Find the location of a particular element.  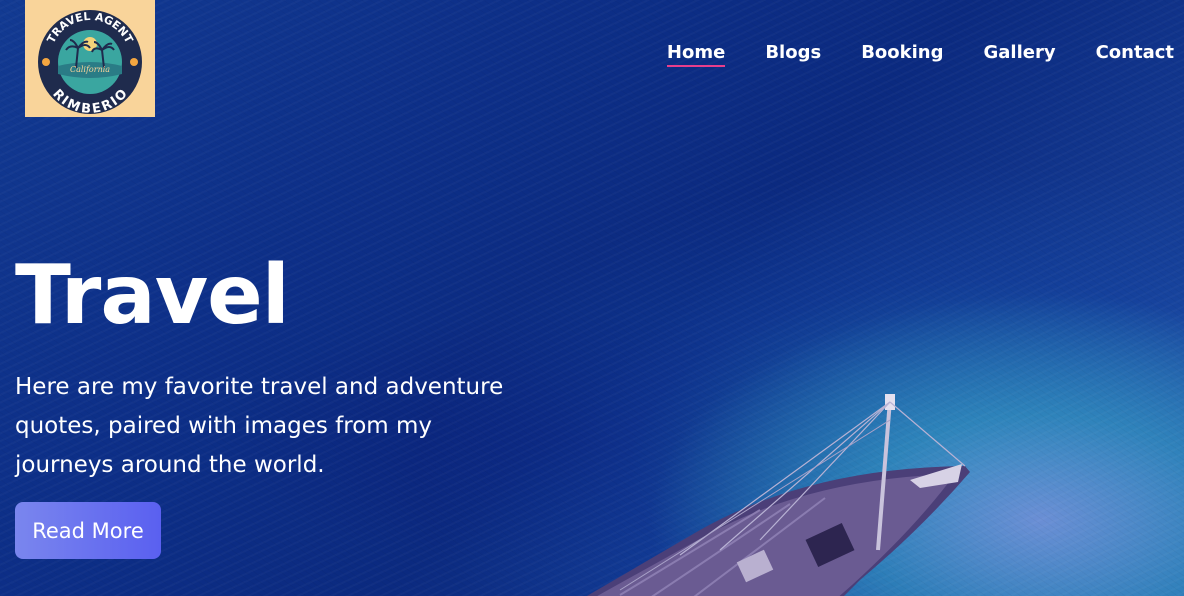

boat-deck is located at coordinates (776, 535).